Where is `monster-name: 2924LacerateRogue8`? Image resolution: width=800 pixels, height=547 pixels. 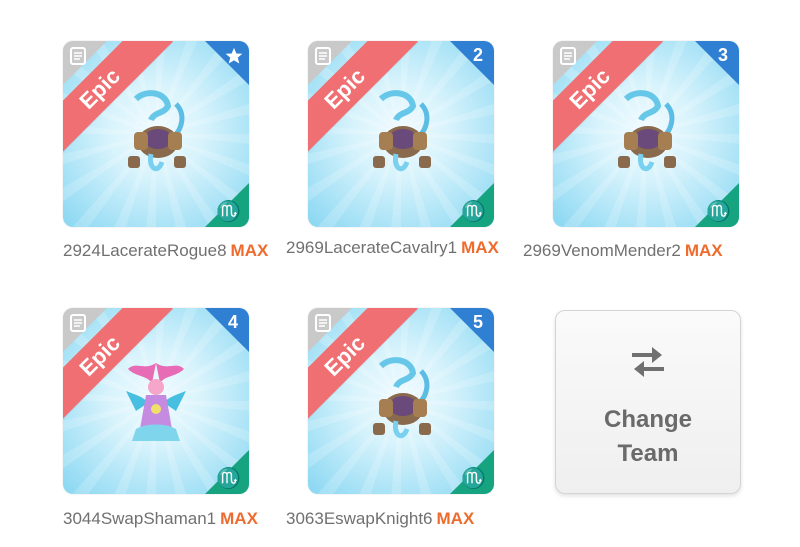
monster-name: 2924LacerateRogue8 is located at coordinates (145, 250).